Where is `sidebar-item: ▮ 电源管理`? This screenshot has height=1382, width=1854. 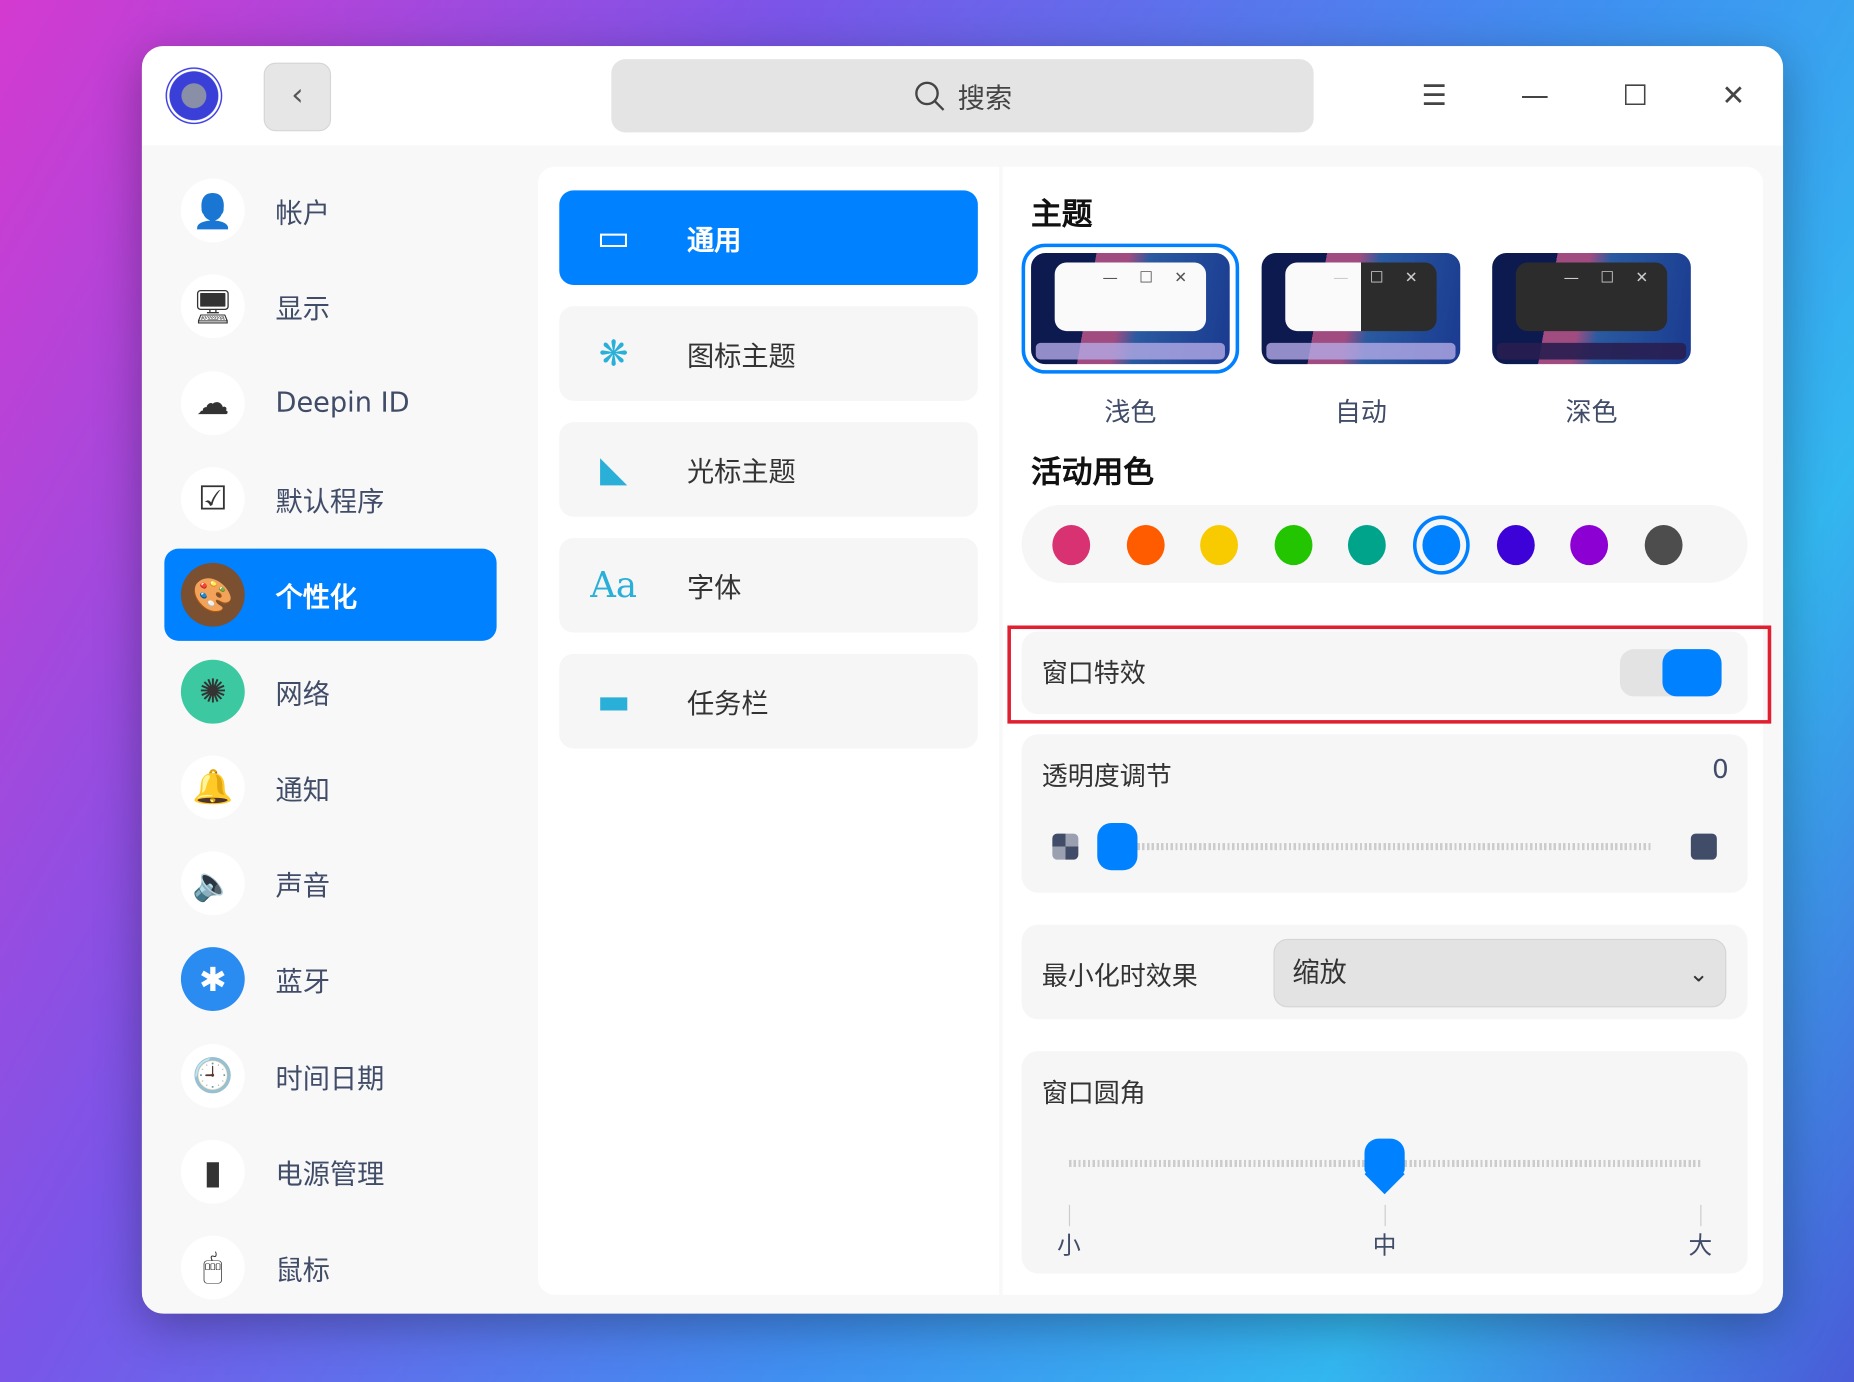 sidebar-item: ▮ 电源管理 is located at coordinates (330, 1172).